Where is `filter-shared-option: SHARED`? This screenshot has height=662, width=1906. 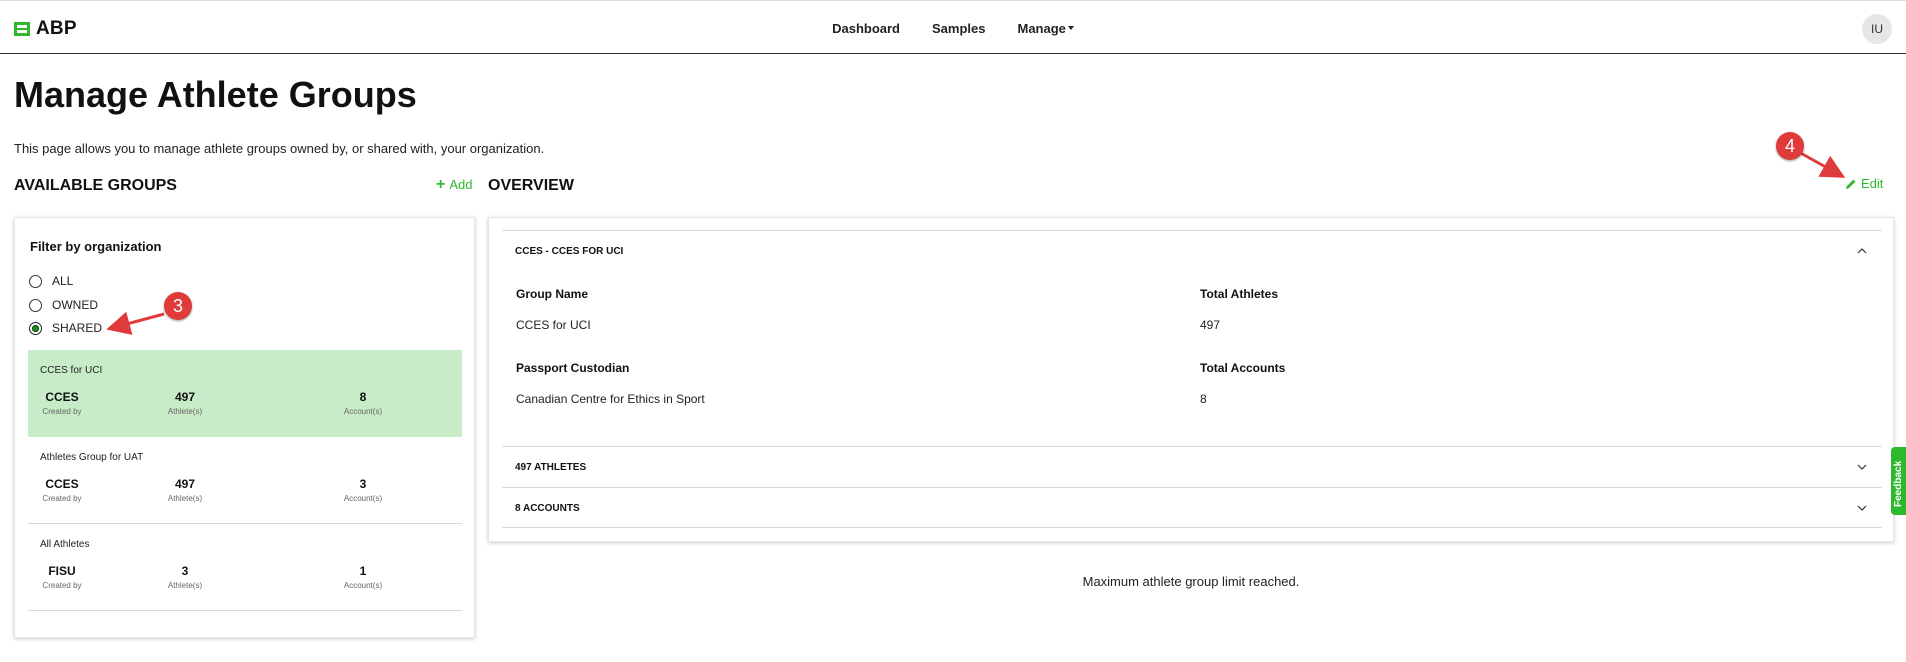 filter-shared-option: SHARED is located at coordinates (65, 328).